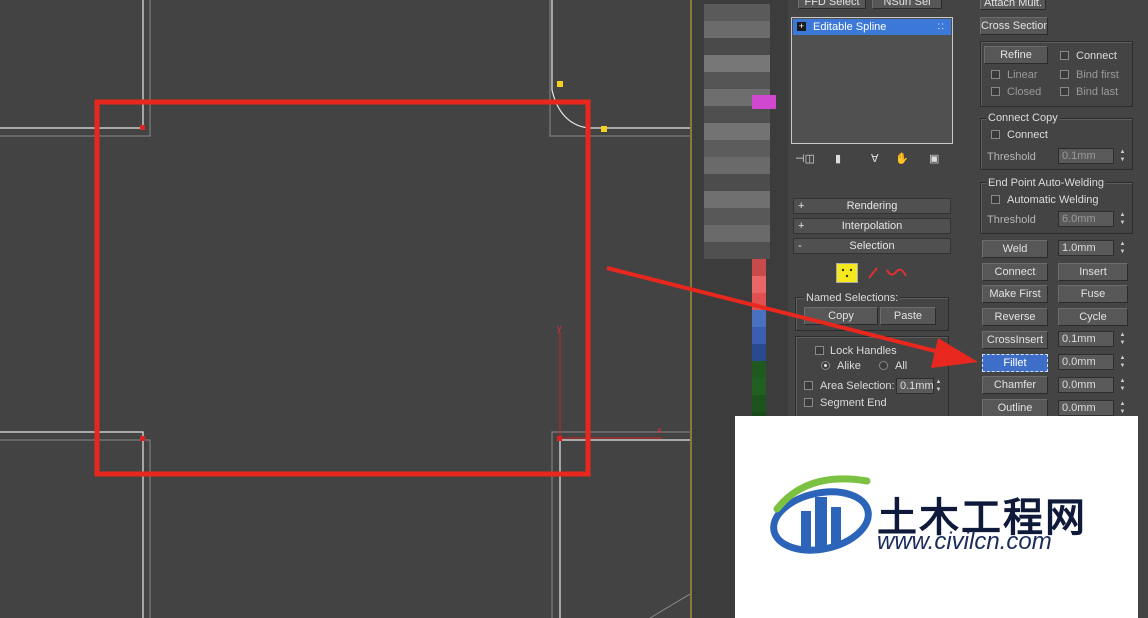 The height and width of the screenshot is (618, 1148). I want to click on configure-sets-icon: ▣, so click(934, 158).